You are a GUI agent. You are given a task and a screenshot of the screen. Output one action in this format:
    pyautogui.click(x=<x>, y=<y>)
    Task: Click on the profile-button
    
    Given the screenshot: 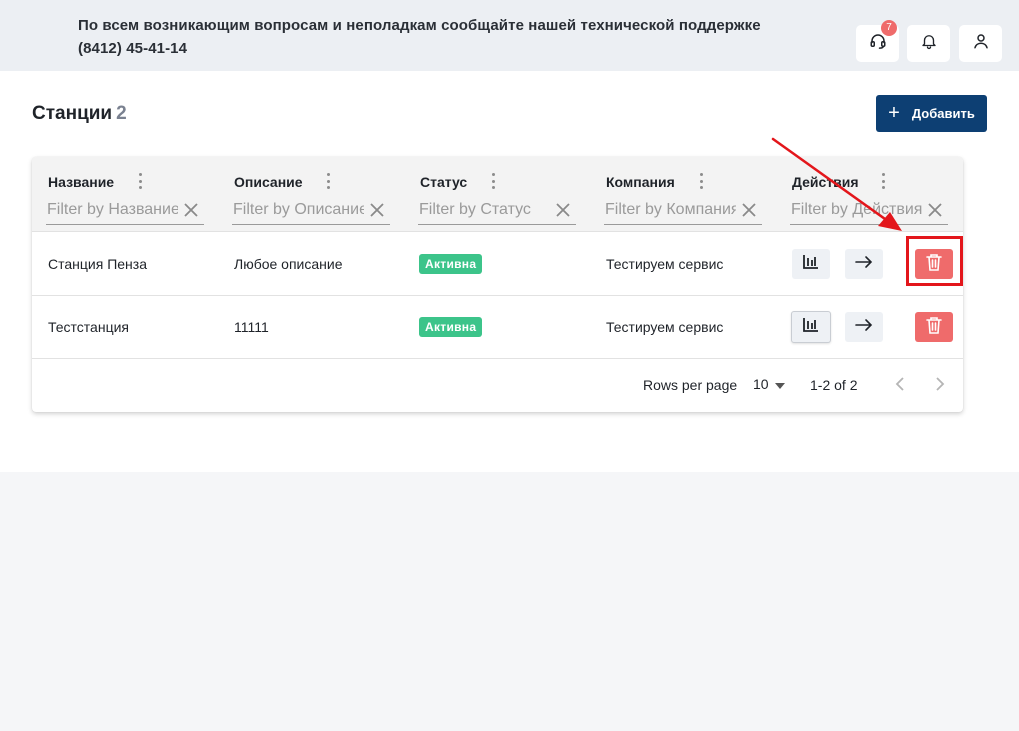 What is the action you would take?
    pyautogui.click(x=980, y=43)
    